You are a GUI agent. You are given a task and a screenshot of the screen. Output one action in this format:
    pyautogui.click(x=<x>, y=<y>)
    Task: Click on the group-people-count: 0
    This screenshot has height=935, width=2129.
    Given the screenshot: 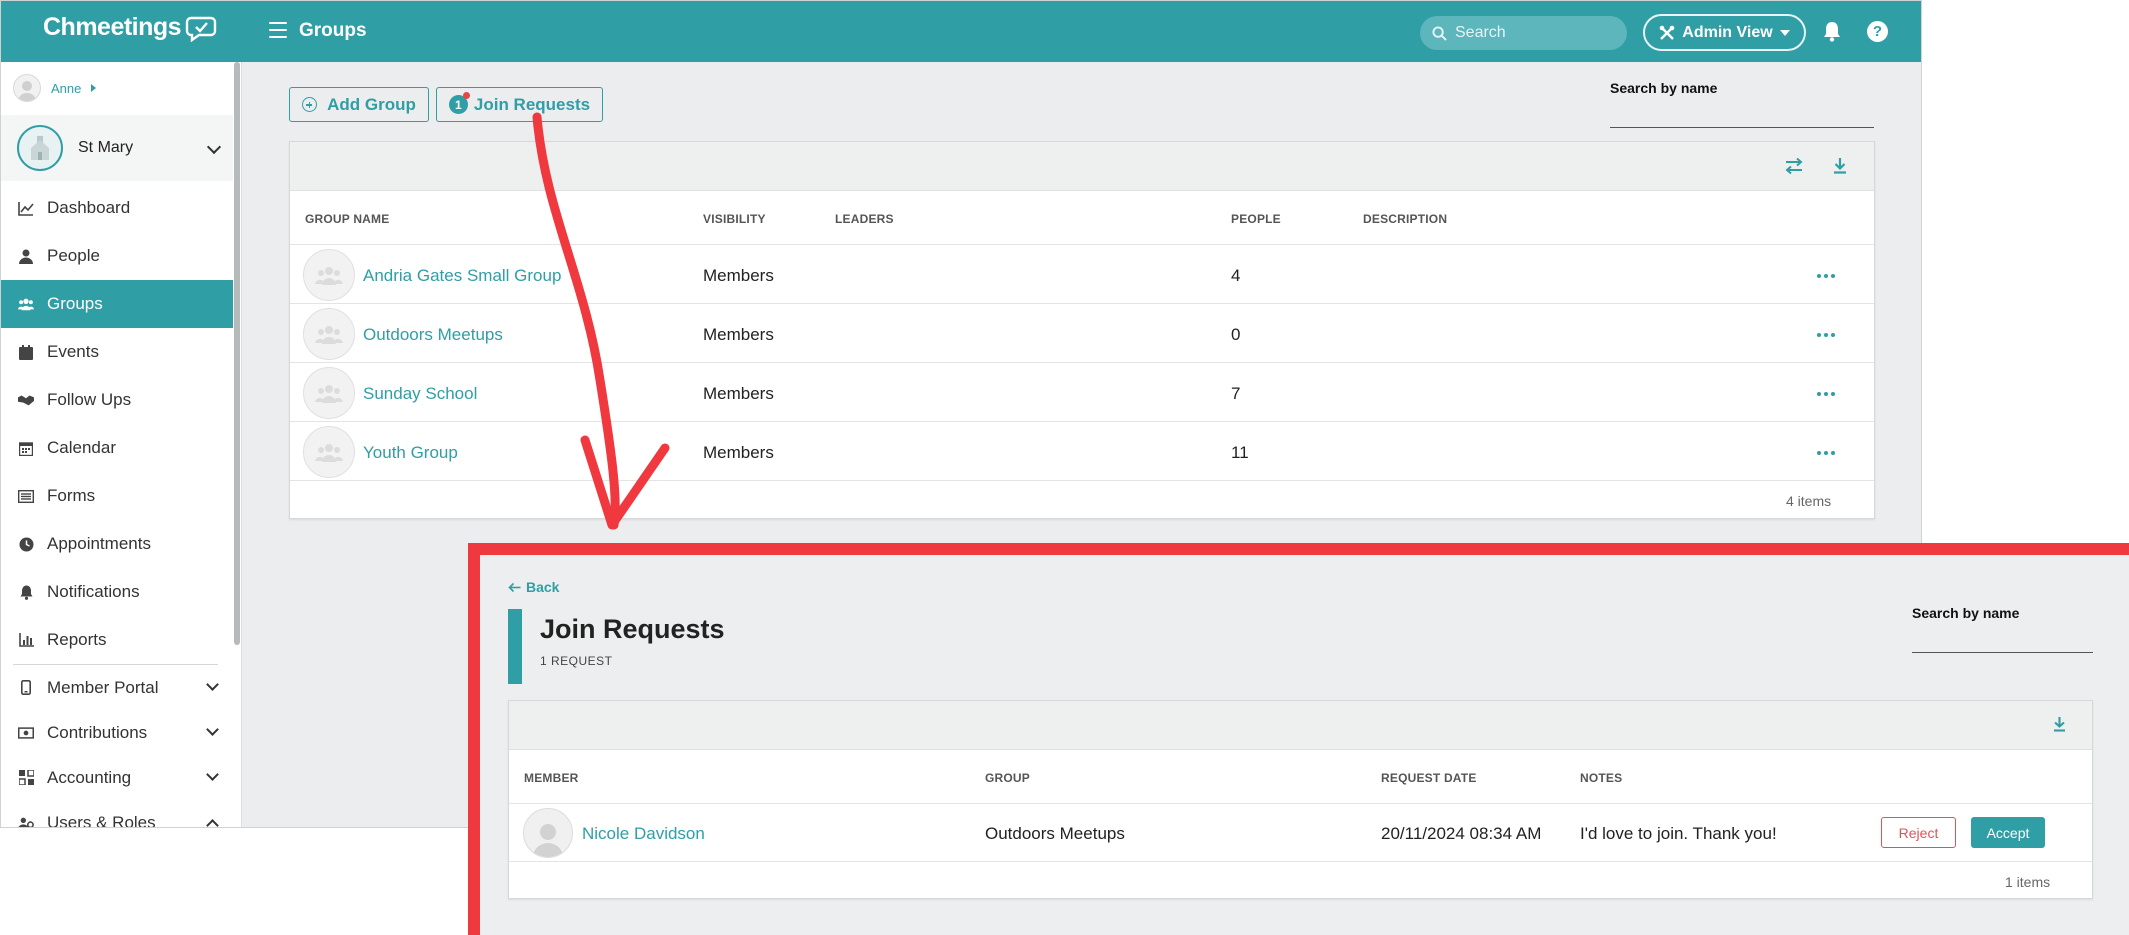 What is the action you would take?
    pyautogui.click(x=1236, y=334)
    